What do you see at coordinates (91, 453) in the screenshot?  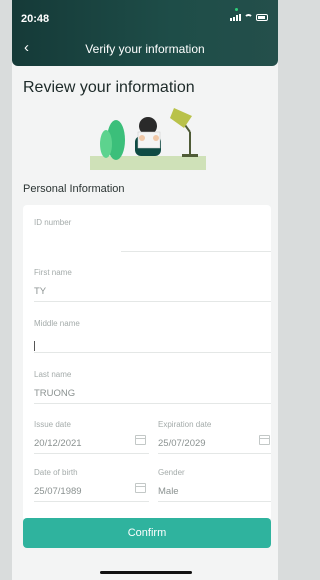 I see `issue-date-underline` at bounding box center [91, 453].